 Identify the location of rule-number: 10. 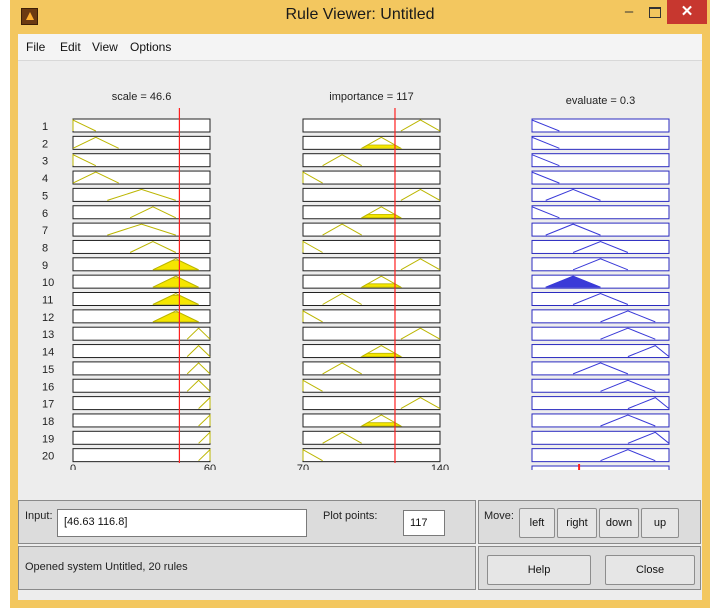
(48, 283).